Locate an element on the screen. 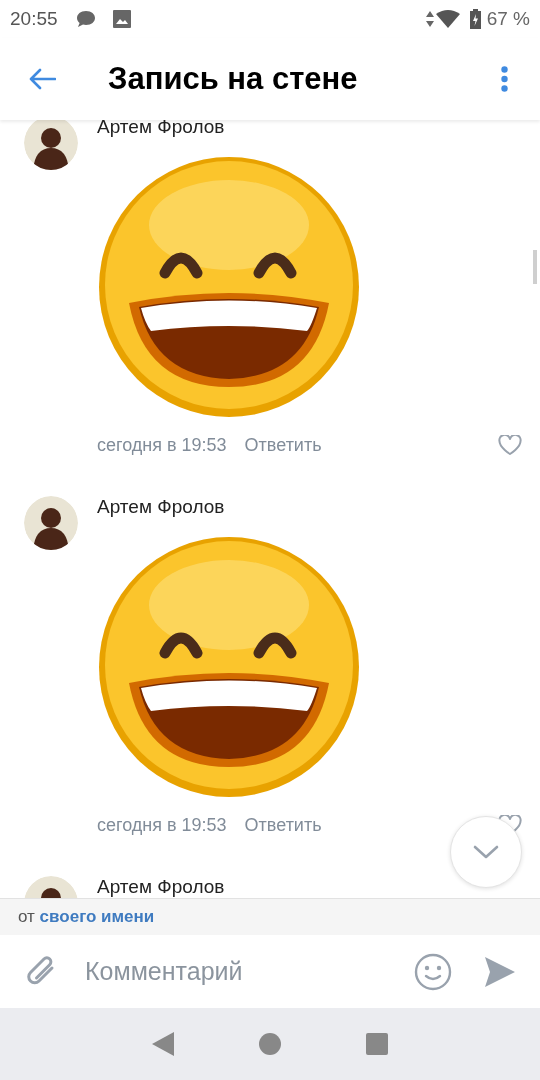 The height and width of the screenshot is (1080, 540). recents-nav-icon is located at coordinates (376, 1044).